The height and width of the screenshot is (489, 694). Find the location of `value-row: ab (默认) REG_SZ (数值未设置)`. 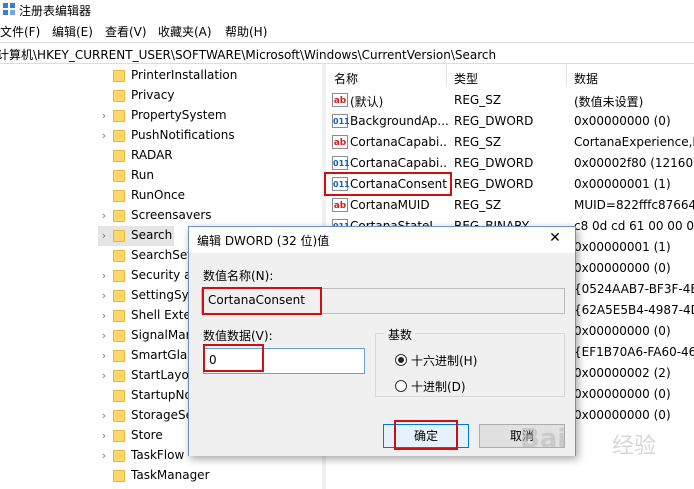

value-row: ab (默认) REG_SZ (数值未设置) is located at coordinates (510, 100).